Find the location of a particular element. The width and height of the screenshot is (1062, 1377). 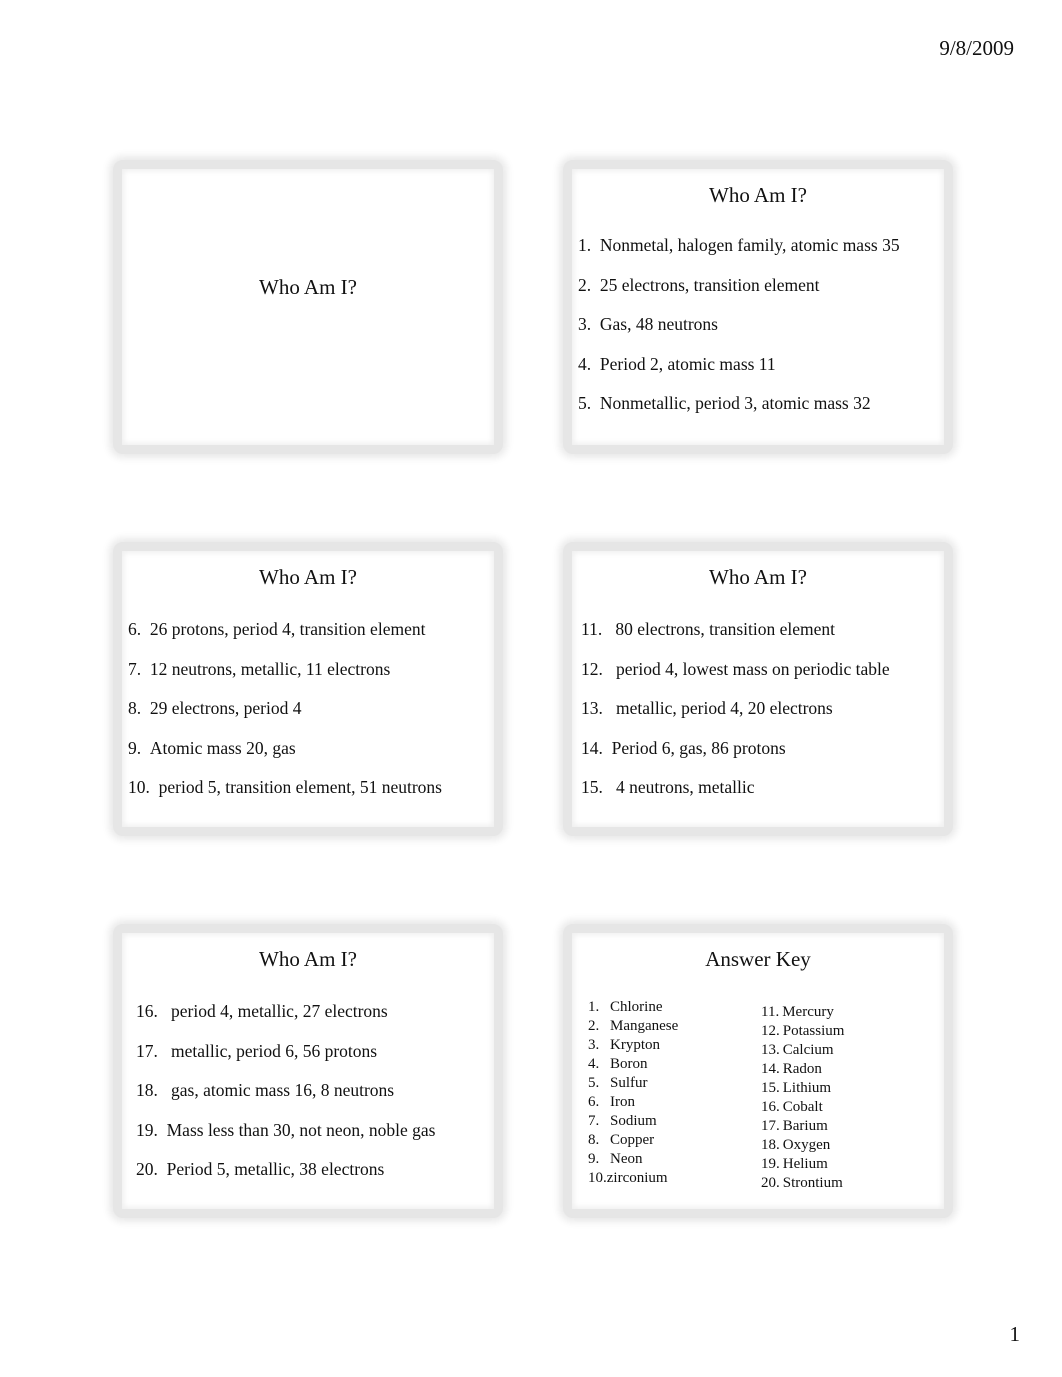

item-text: Oxygen is located at coordinates (806, 1145).